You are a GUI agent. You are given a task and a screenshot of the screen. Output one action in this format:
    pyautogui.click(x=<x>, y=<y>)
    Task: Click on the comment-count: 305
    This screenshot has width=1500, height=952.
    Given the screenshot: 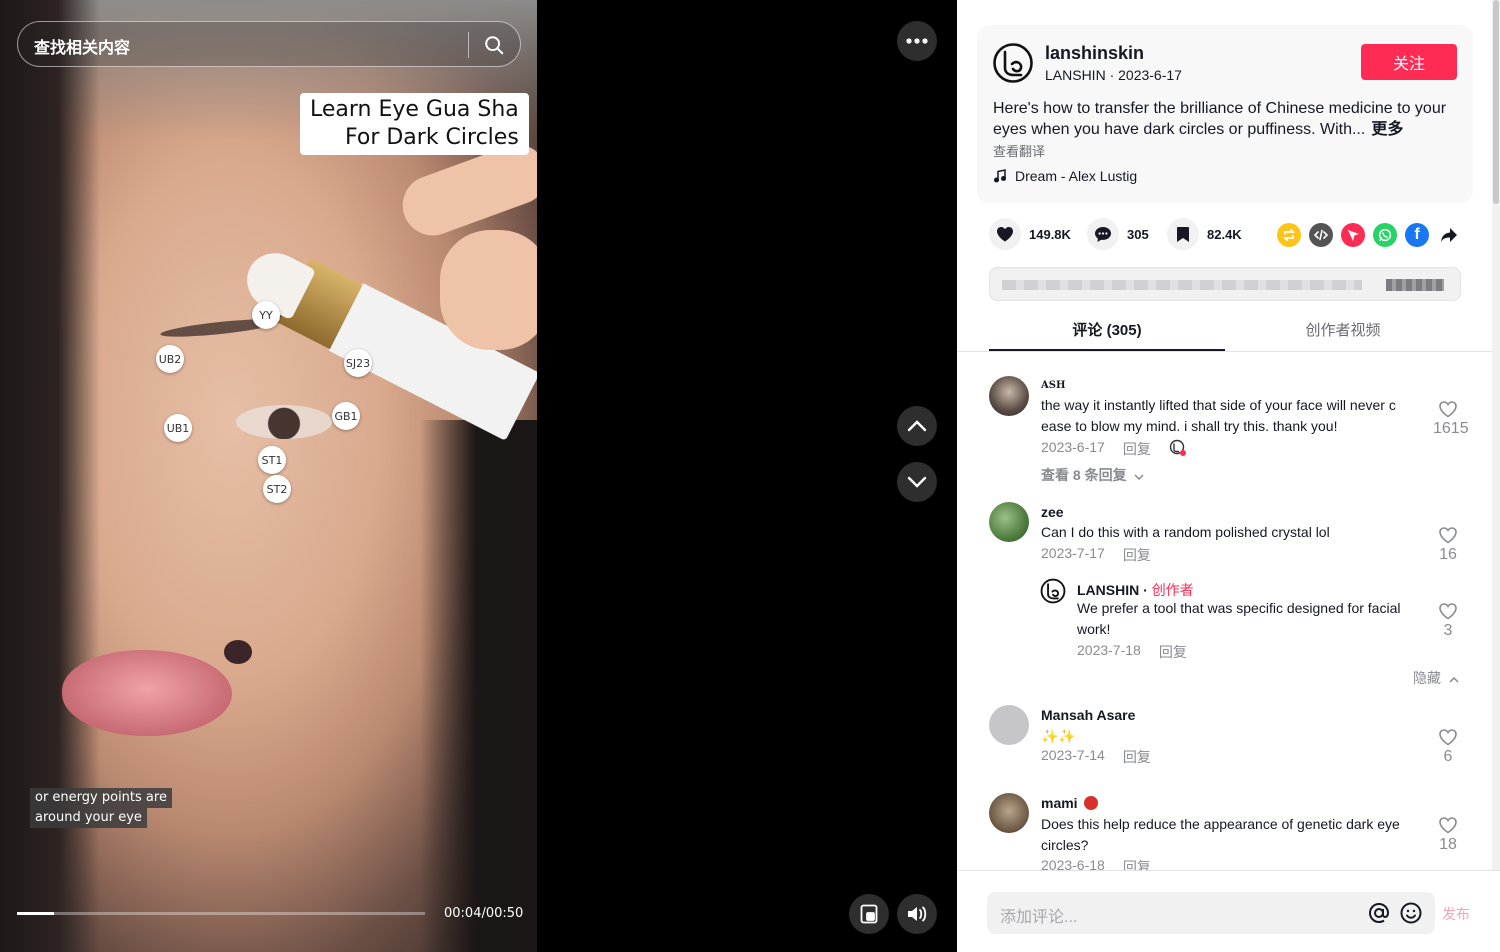 What is the action you would take?
    pyautogui.click(x=1138, y=234)
    